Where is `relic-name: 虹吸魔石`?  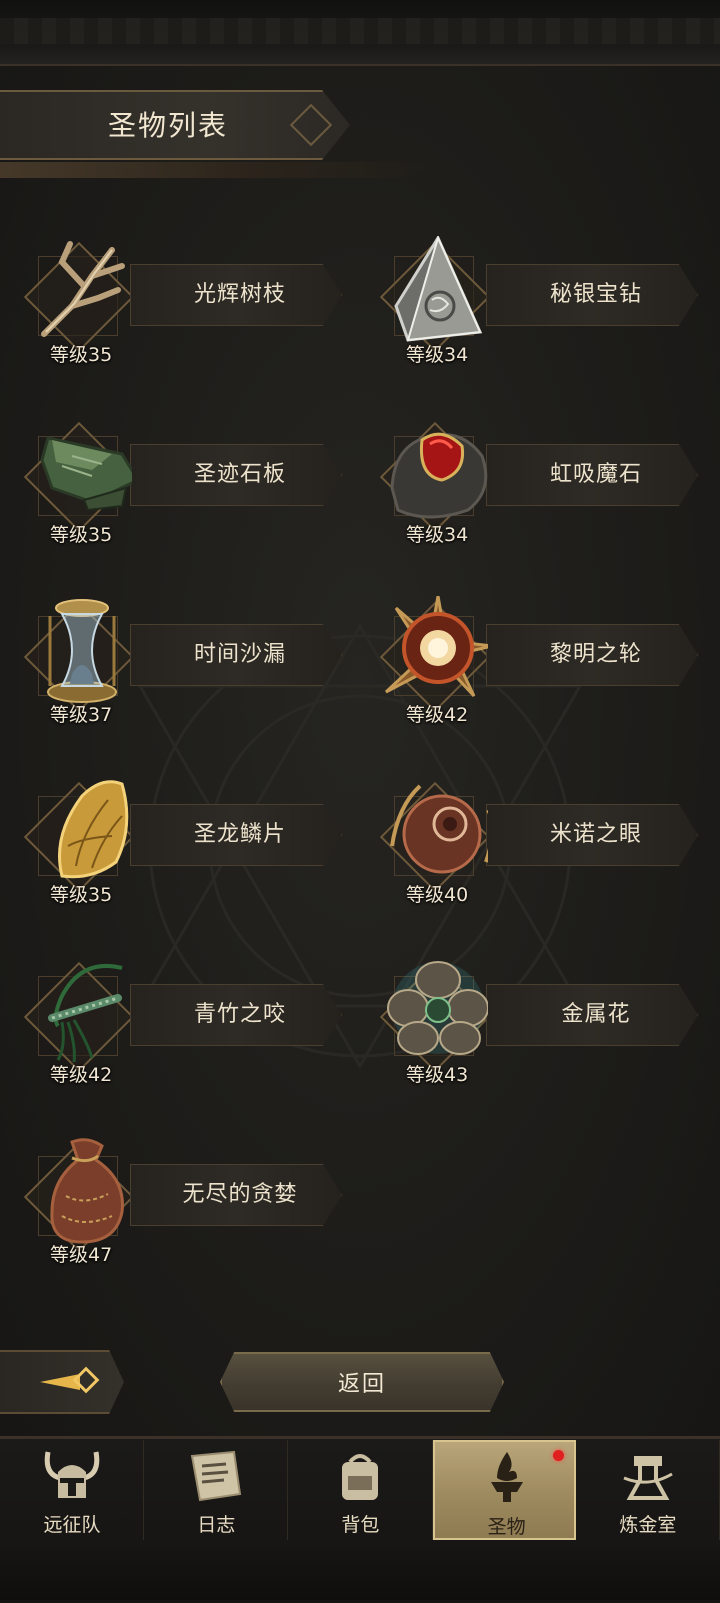 relic-name: 虹吸魔石 is located at coordinates (595, 474).